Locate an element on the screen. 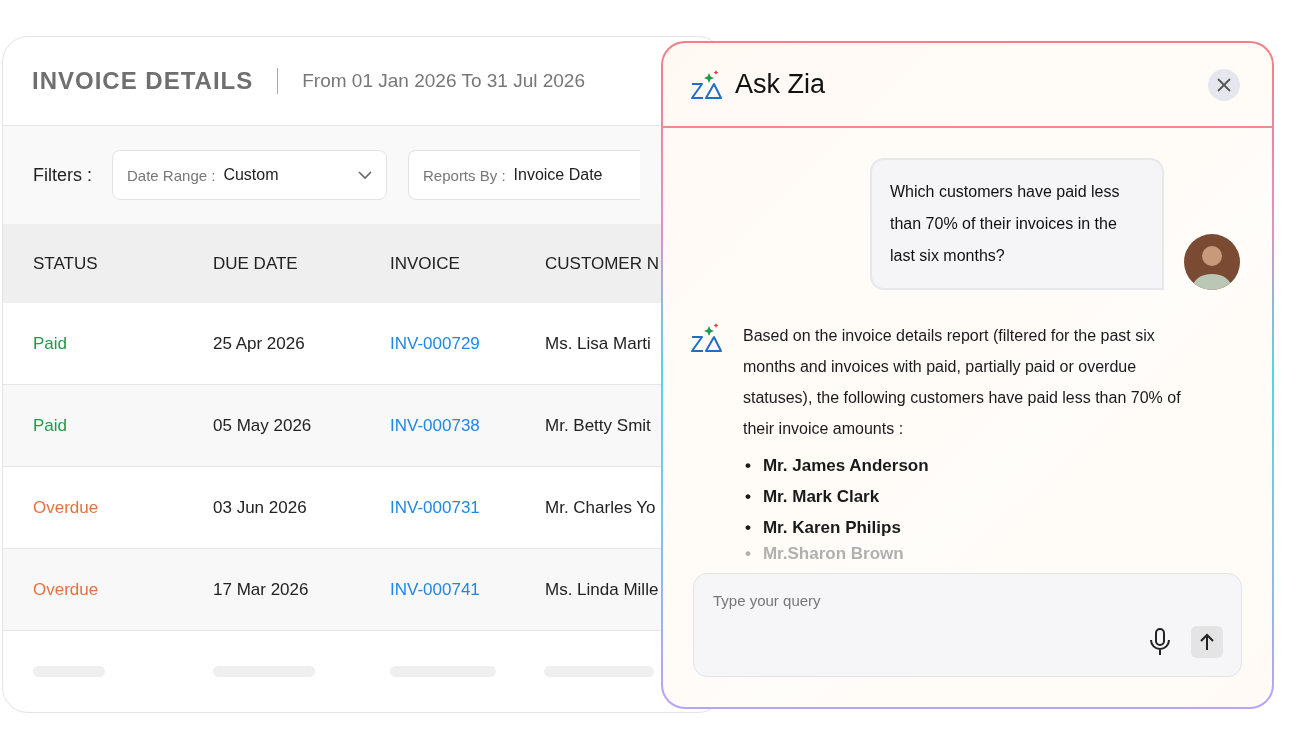  filter-value: Invoice Date is located at coordinates (558, 175).